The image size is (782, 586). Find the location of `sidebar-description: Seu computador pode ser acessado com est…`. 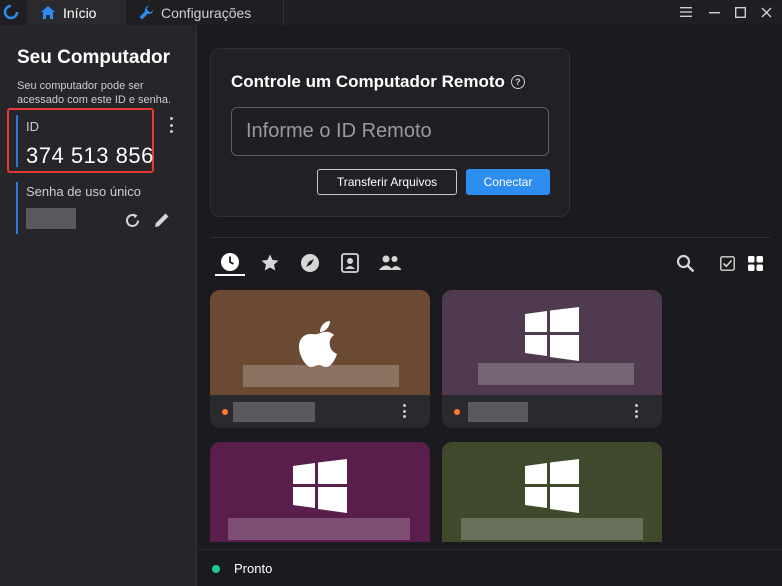

sidebar-description: Seu computador pode ser acessado com est… is located at coordinates (94, 93).